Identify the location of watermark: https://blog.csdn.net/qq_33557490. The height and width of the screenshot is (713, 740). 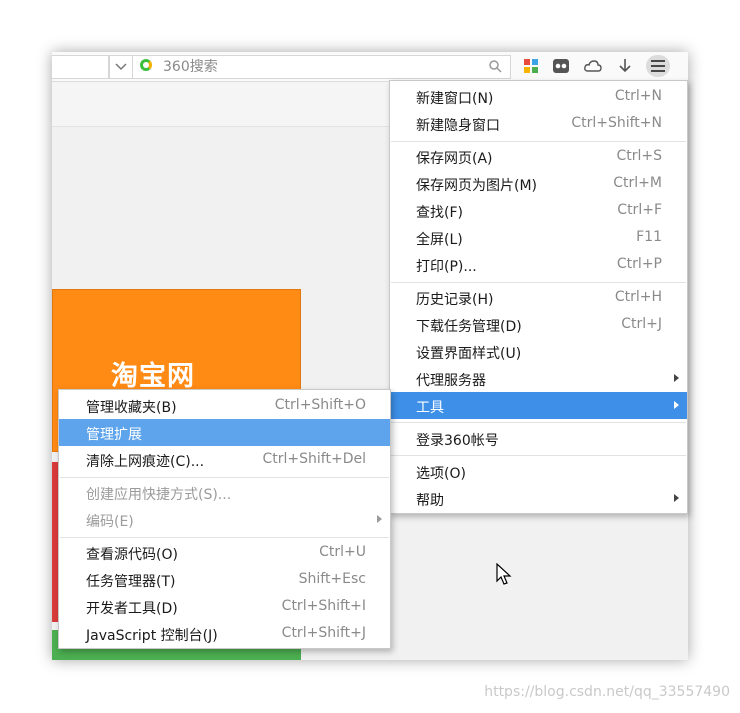
(607, 692).